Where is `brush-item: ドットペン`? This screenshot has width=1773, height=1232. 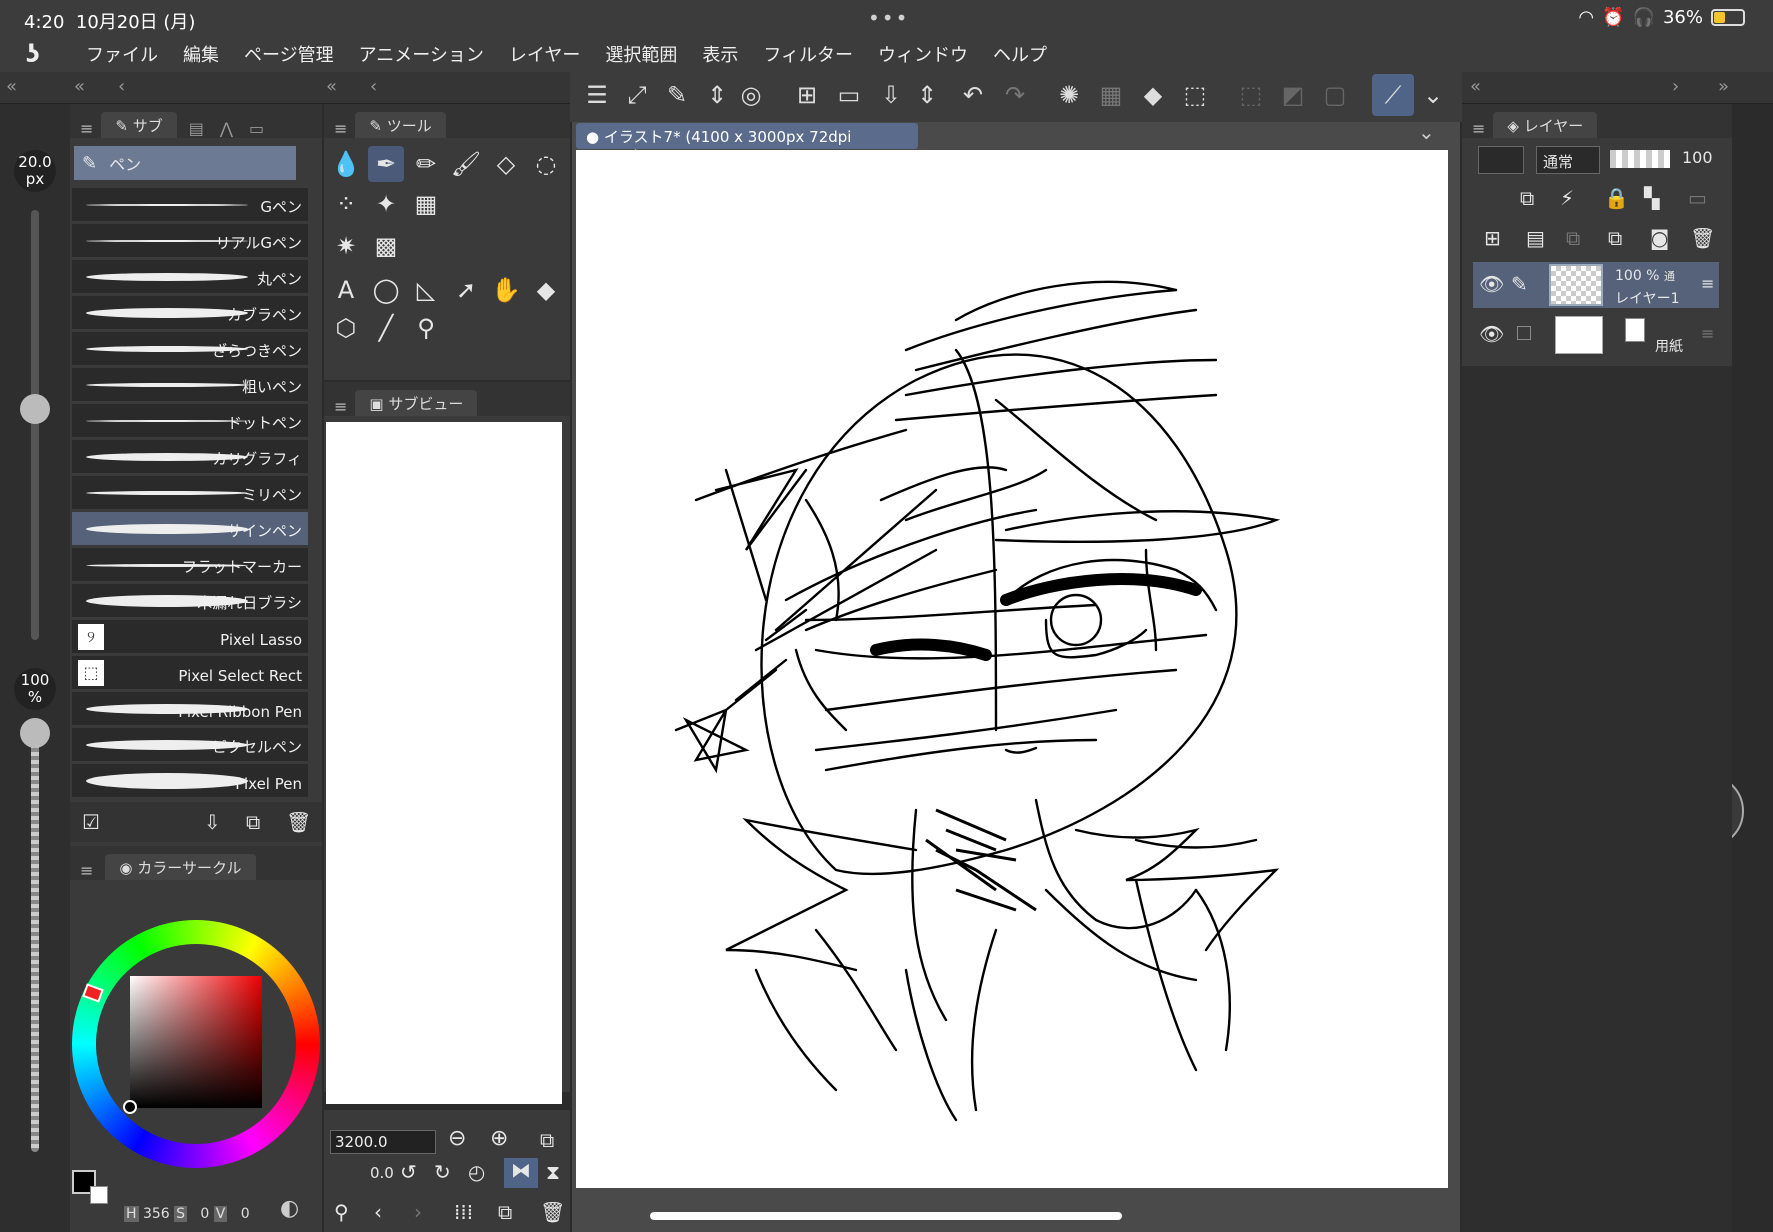 brush-item: ドットペン is located at coordinates (190, 421).